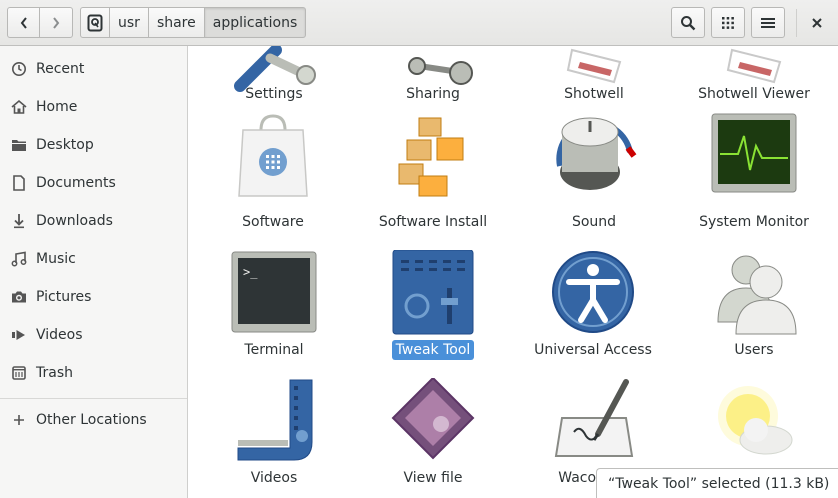 The height and width of the screenshot is (498, 838). I want to click on chevron-right-icon, so click(56, 22).